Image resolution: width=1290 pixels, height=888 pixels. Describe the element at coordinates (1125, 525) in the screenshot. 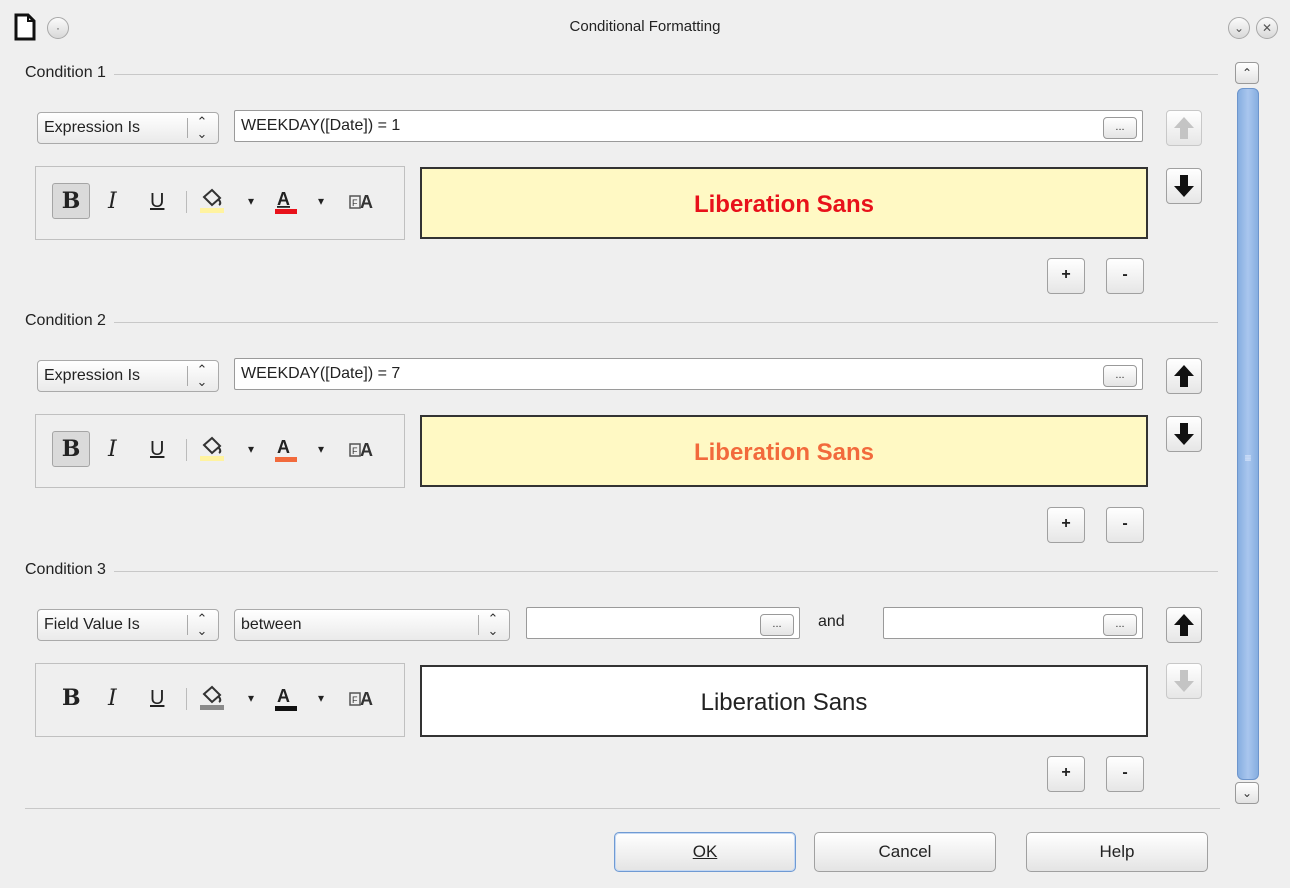

I see `condition-2-remove-button: -` at that location.